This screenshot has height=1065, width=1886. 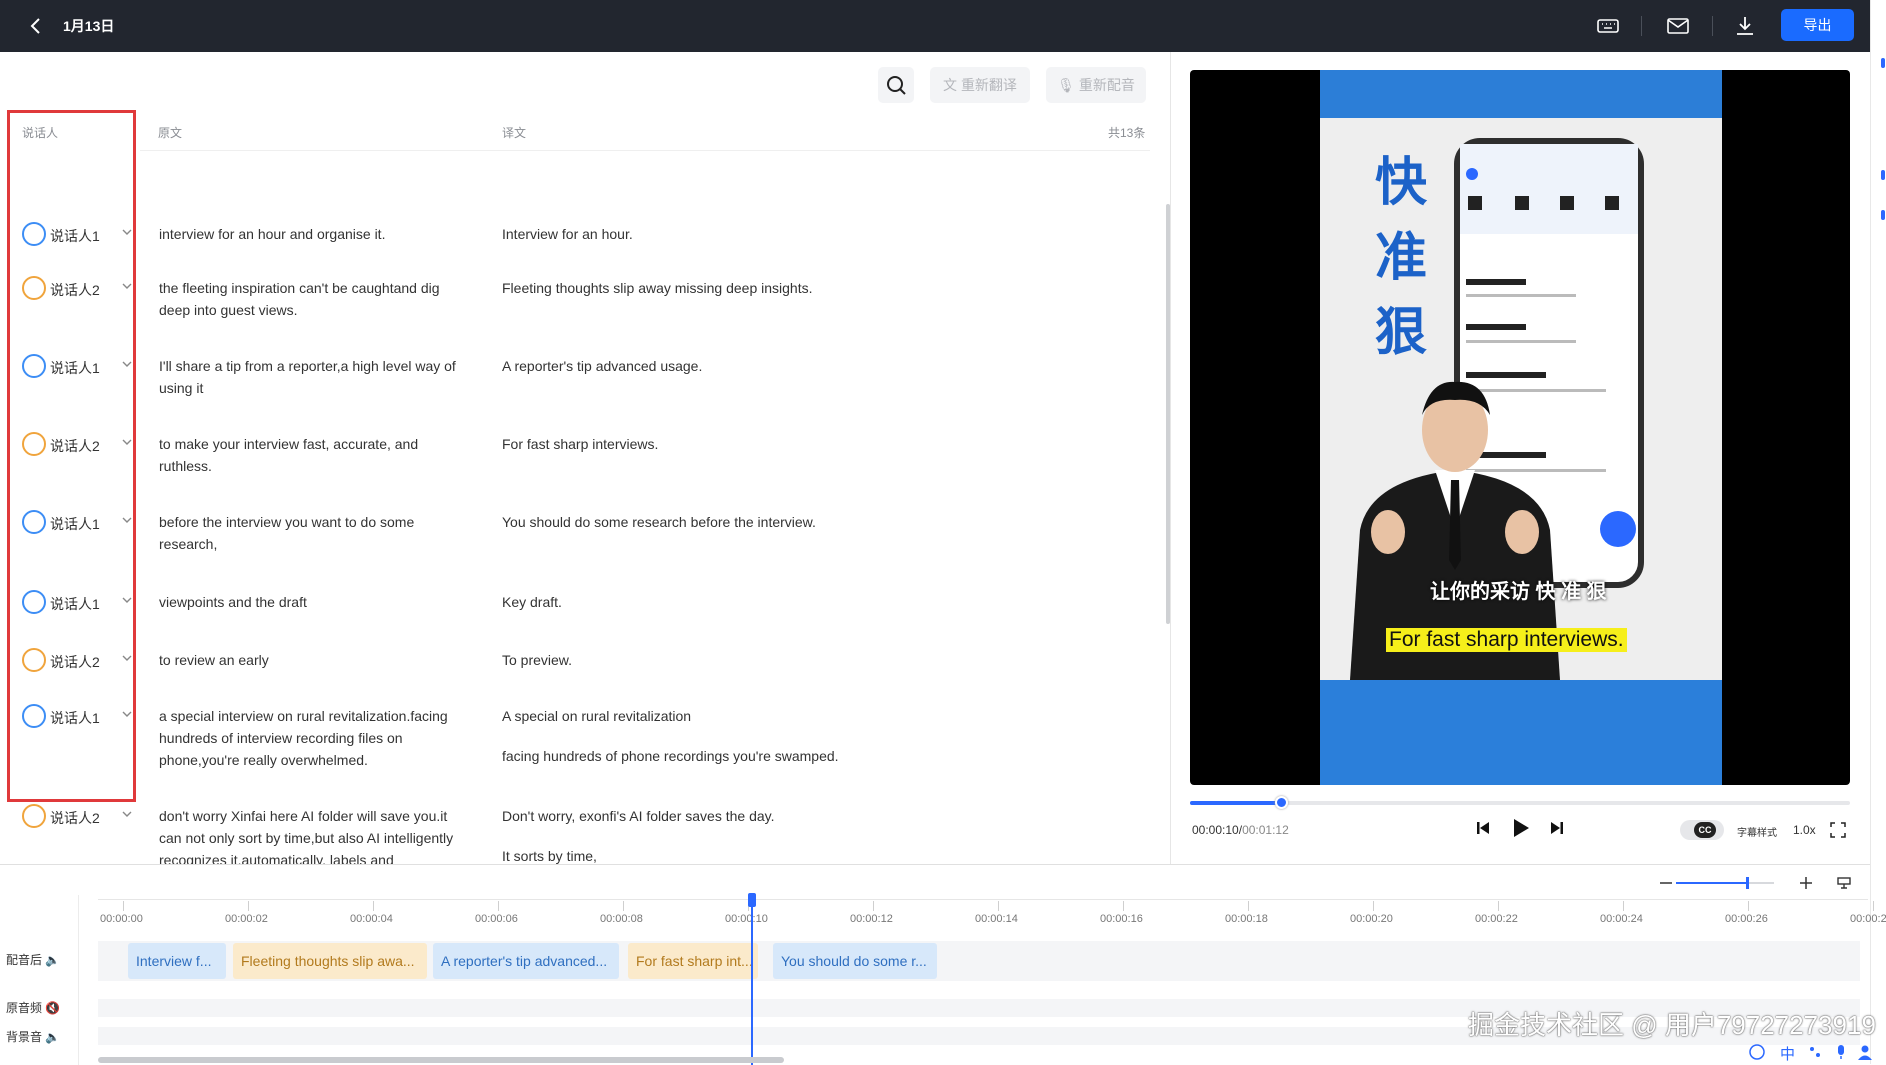 I want to click on playhead-handle, so click(x=752, y=900).